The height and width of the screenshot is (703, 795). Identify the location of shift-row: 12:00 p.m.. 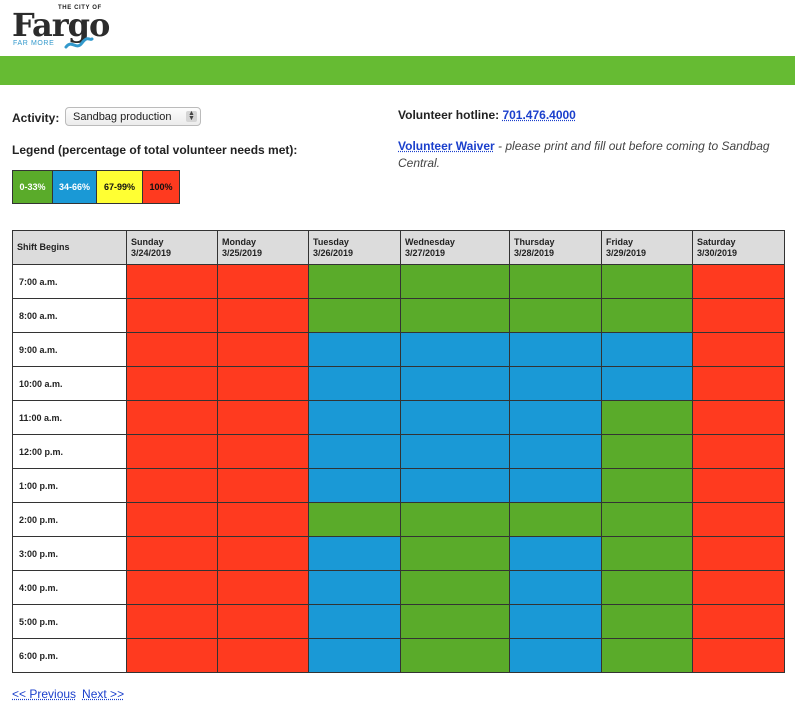
(398, 451).